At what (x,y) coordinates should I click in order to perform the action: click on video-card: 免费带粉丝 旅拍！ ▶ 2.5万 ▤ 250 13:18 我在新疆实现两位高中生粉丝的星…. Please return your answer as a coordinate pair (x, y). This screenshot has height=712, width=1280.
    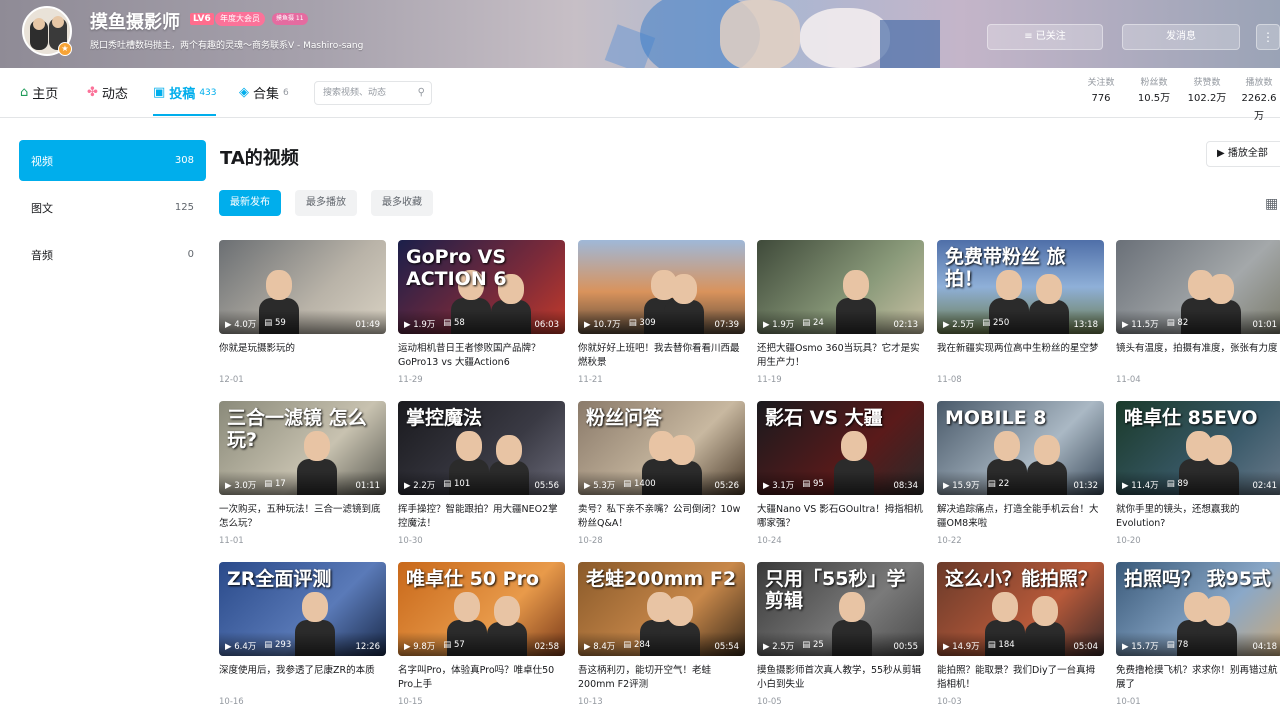
    Looking at the image, I should click on (1020, 312).